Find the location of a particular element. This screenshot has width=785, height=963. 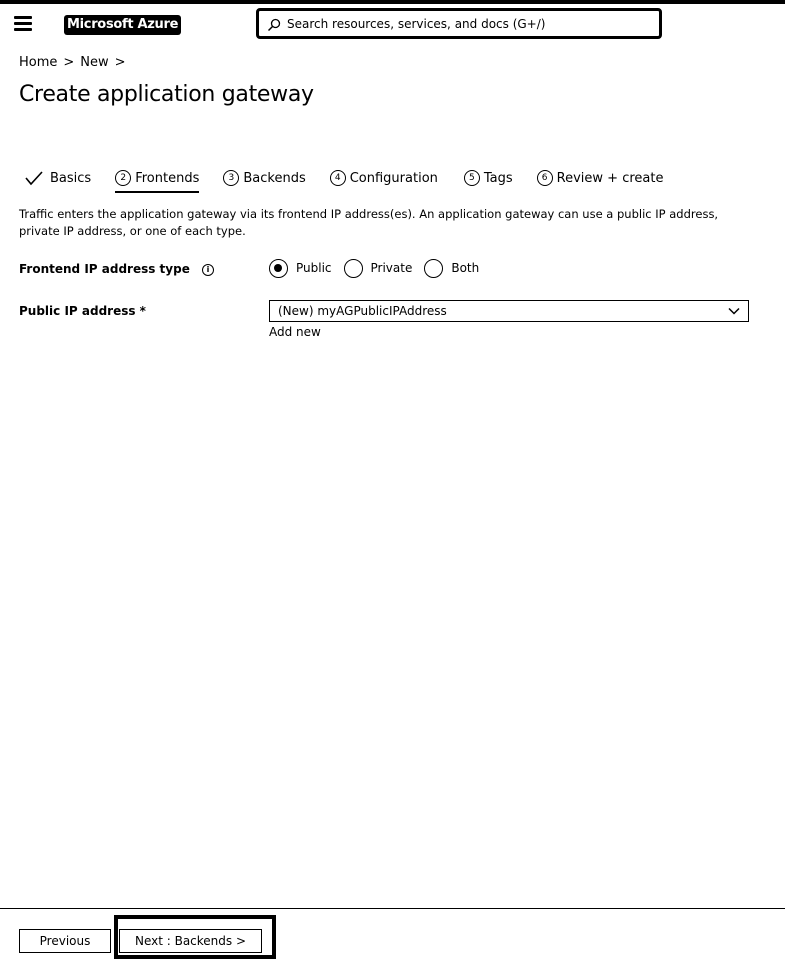

radio-public: Public is located at coordinates (300, 268).